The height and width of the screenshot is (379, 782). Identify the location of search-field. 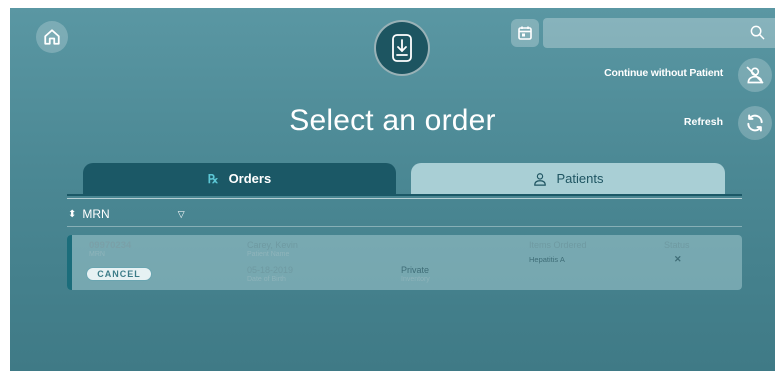
(659, 33).